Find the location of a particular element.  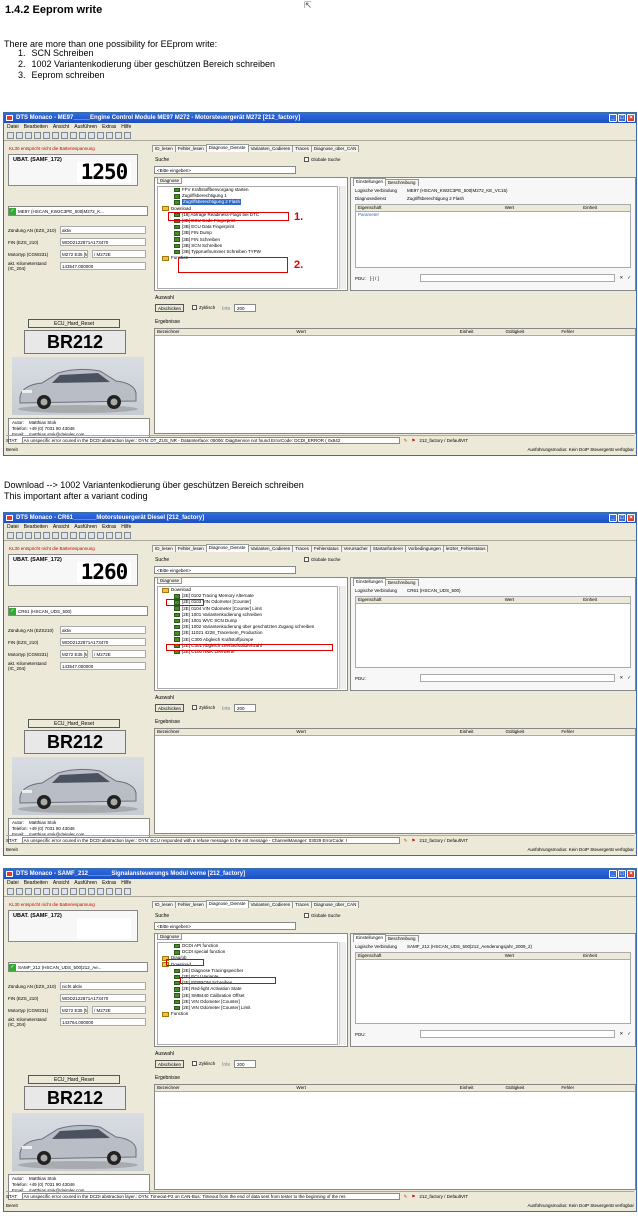

tab-einstellungen: Einstellungen is located at coordinates (370, 938).